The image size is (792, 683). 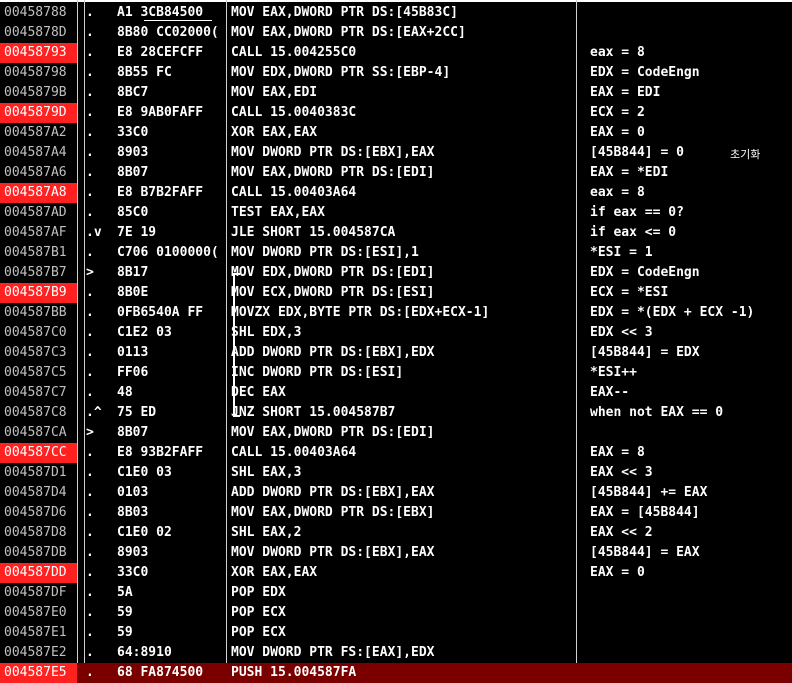 What do you see at coordinates (38, 573) in the screenshot?
I see `address-cell: 004587DD` at bounding box center [38, 573].